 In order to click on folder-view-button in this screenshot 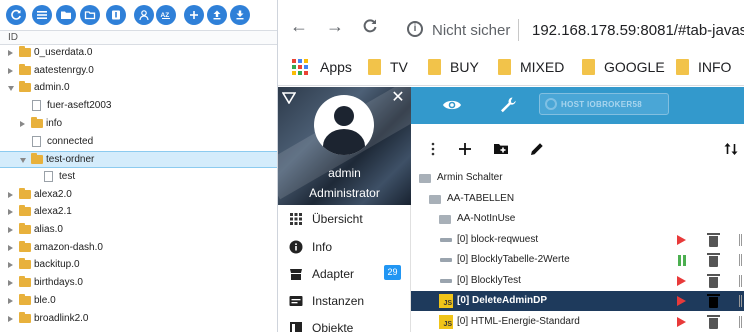, I will do `click(66, 15)`.